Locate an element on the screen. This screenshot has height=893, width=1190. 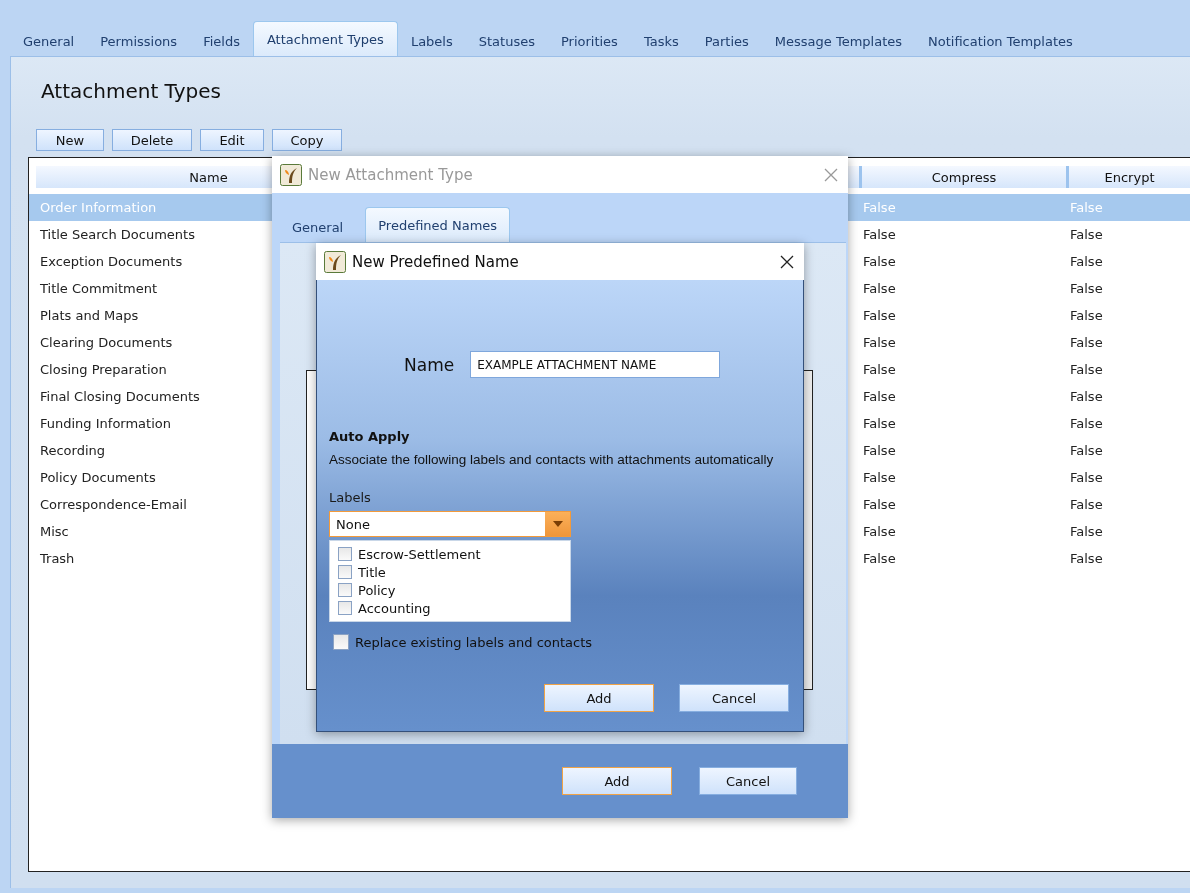
dialog-title: New Predefined Name is located at coordinates (436, 261).